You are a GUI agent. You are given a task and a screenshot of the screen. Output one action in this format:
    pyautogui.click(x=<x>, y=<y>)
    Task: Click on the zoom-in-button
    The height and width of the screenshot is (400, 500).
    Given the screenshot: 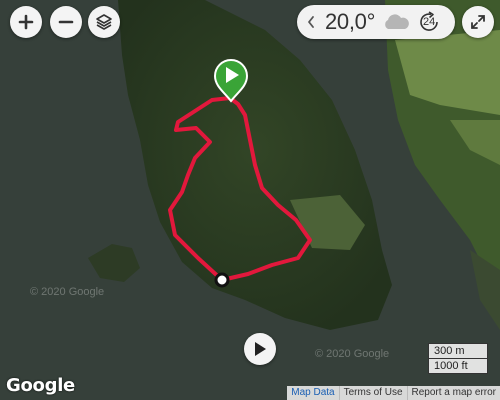 What is the action you would take?
    pyautogui.click(x=26, y=22)
    